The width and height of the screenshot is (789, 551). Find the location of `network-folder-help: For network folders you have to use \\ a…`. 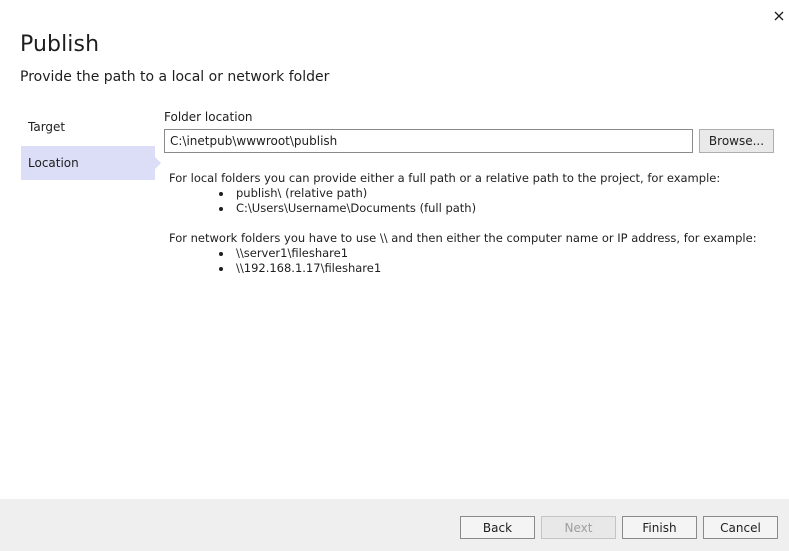

network-folder-help: For network folders you have to use \\ a… is located at coordinates (463, 253).